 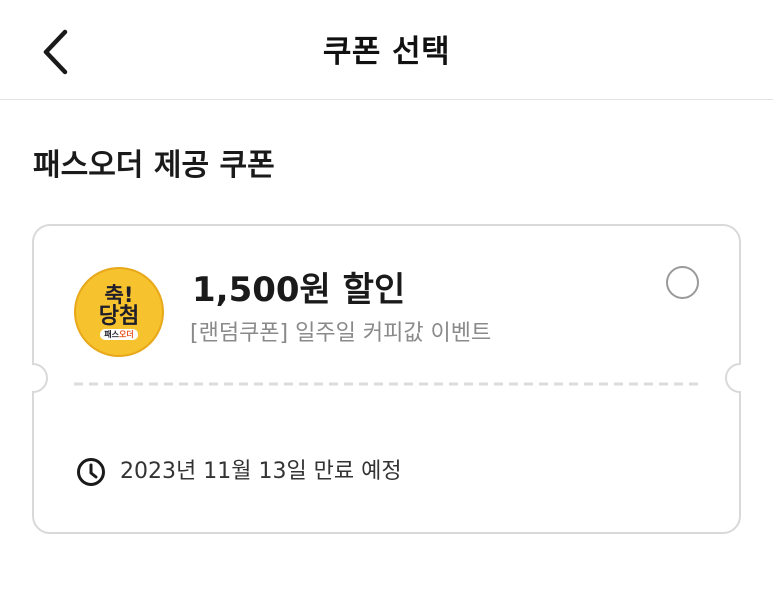 What do you see at coordinates (119, 316) in the screenshot?
I see `badge-line2: 당첨` at bounding box center [119, 316].